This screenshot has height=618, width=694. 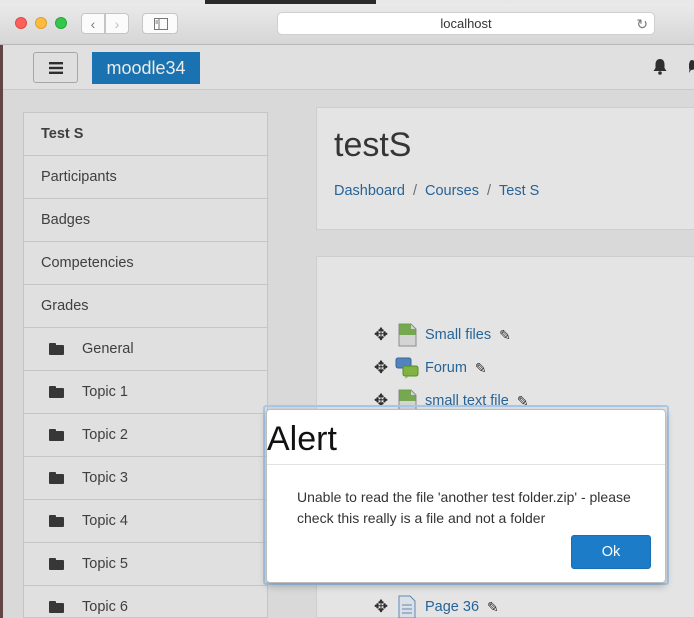 I want to click on tab-strip, so click(x=347, y=2).